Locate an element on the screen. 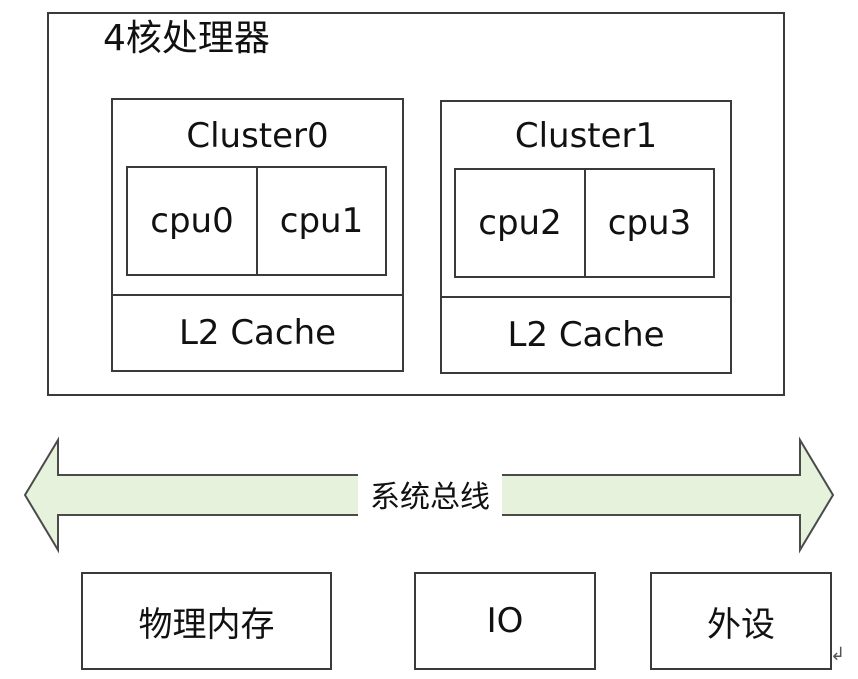 The image size is (858, 679). cpu-box: cpu3 is located at coordinates (649, 223).